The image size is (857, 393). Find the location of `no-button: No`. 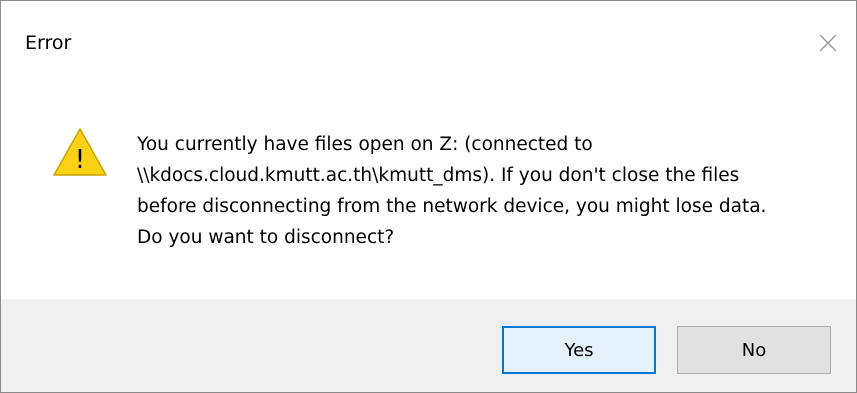

no-button: No is located at coordinates (754, 350).